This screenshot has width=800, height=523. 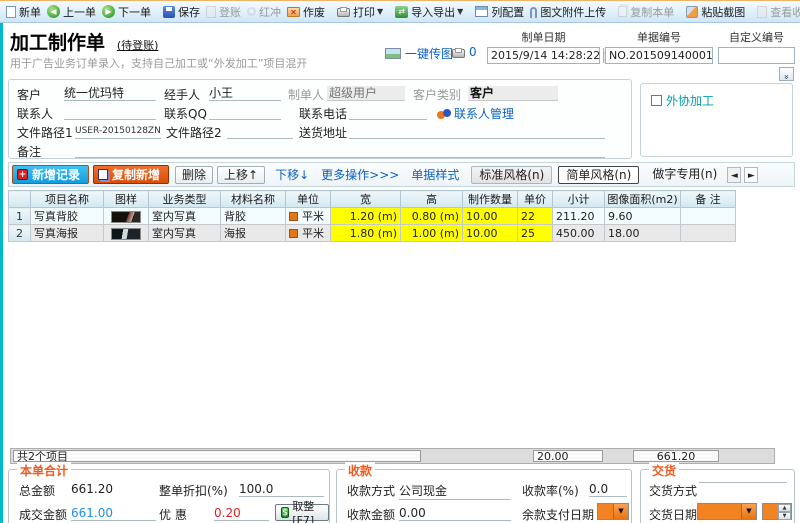 I want to click on tab-standard-style: 标准风格(n), so click(x=512, y=174).